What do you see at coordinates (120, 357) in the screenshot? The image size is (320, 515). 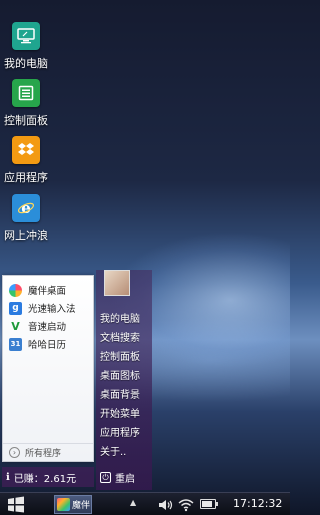 I see `link-control-panel: 控制面板` at bounding box center [120, 357].